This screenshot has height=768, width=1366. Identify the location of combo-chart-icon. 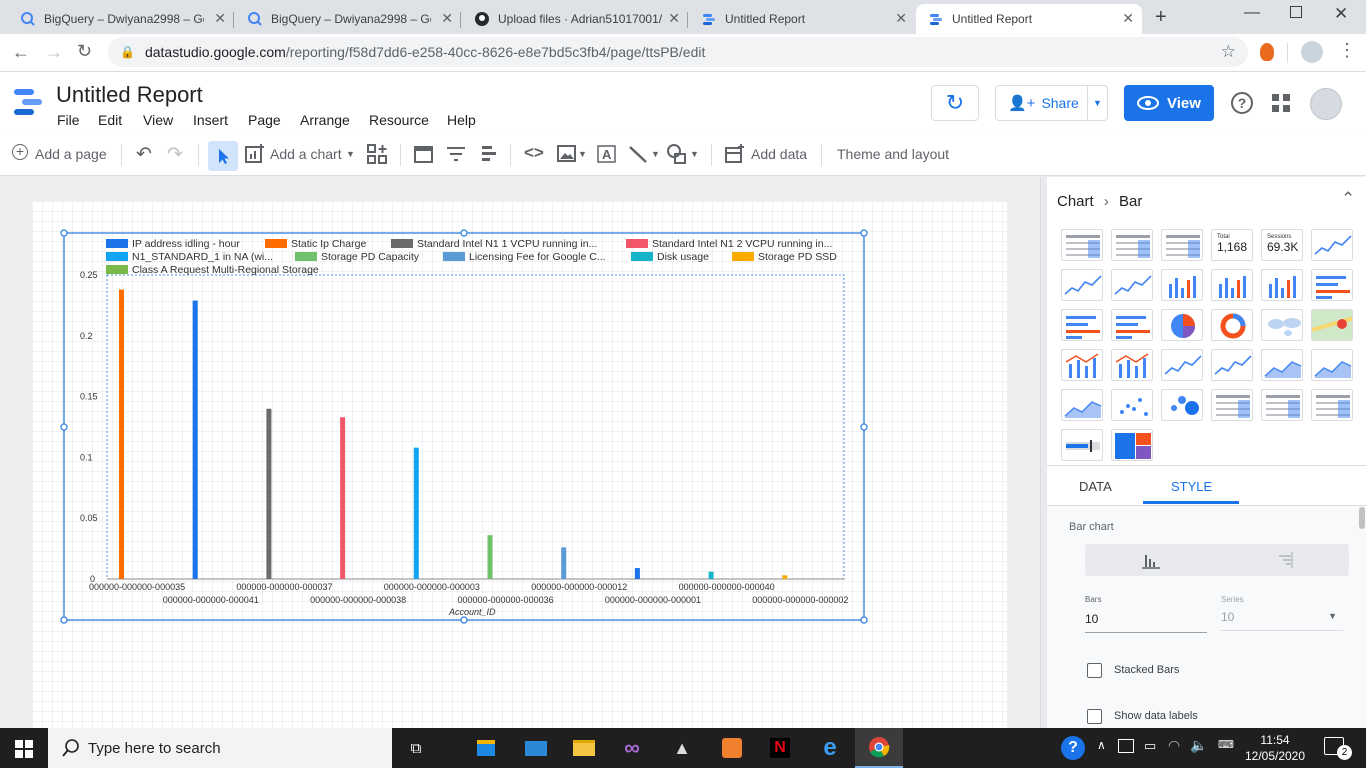
(1082, 365).